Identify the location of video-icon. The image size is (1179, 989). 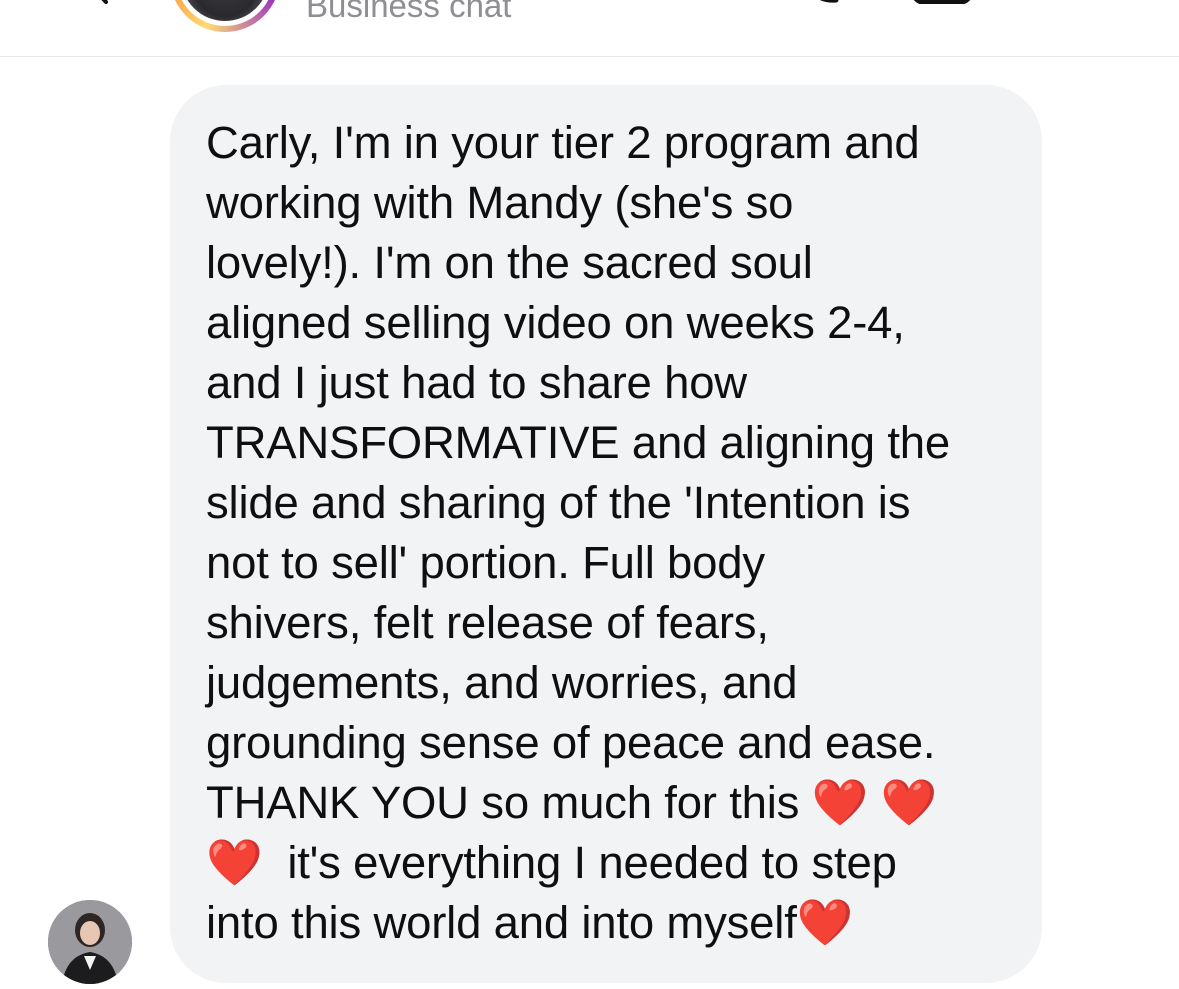
(940, 2).